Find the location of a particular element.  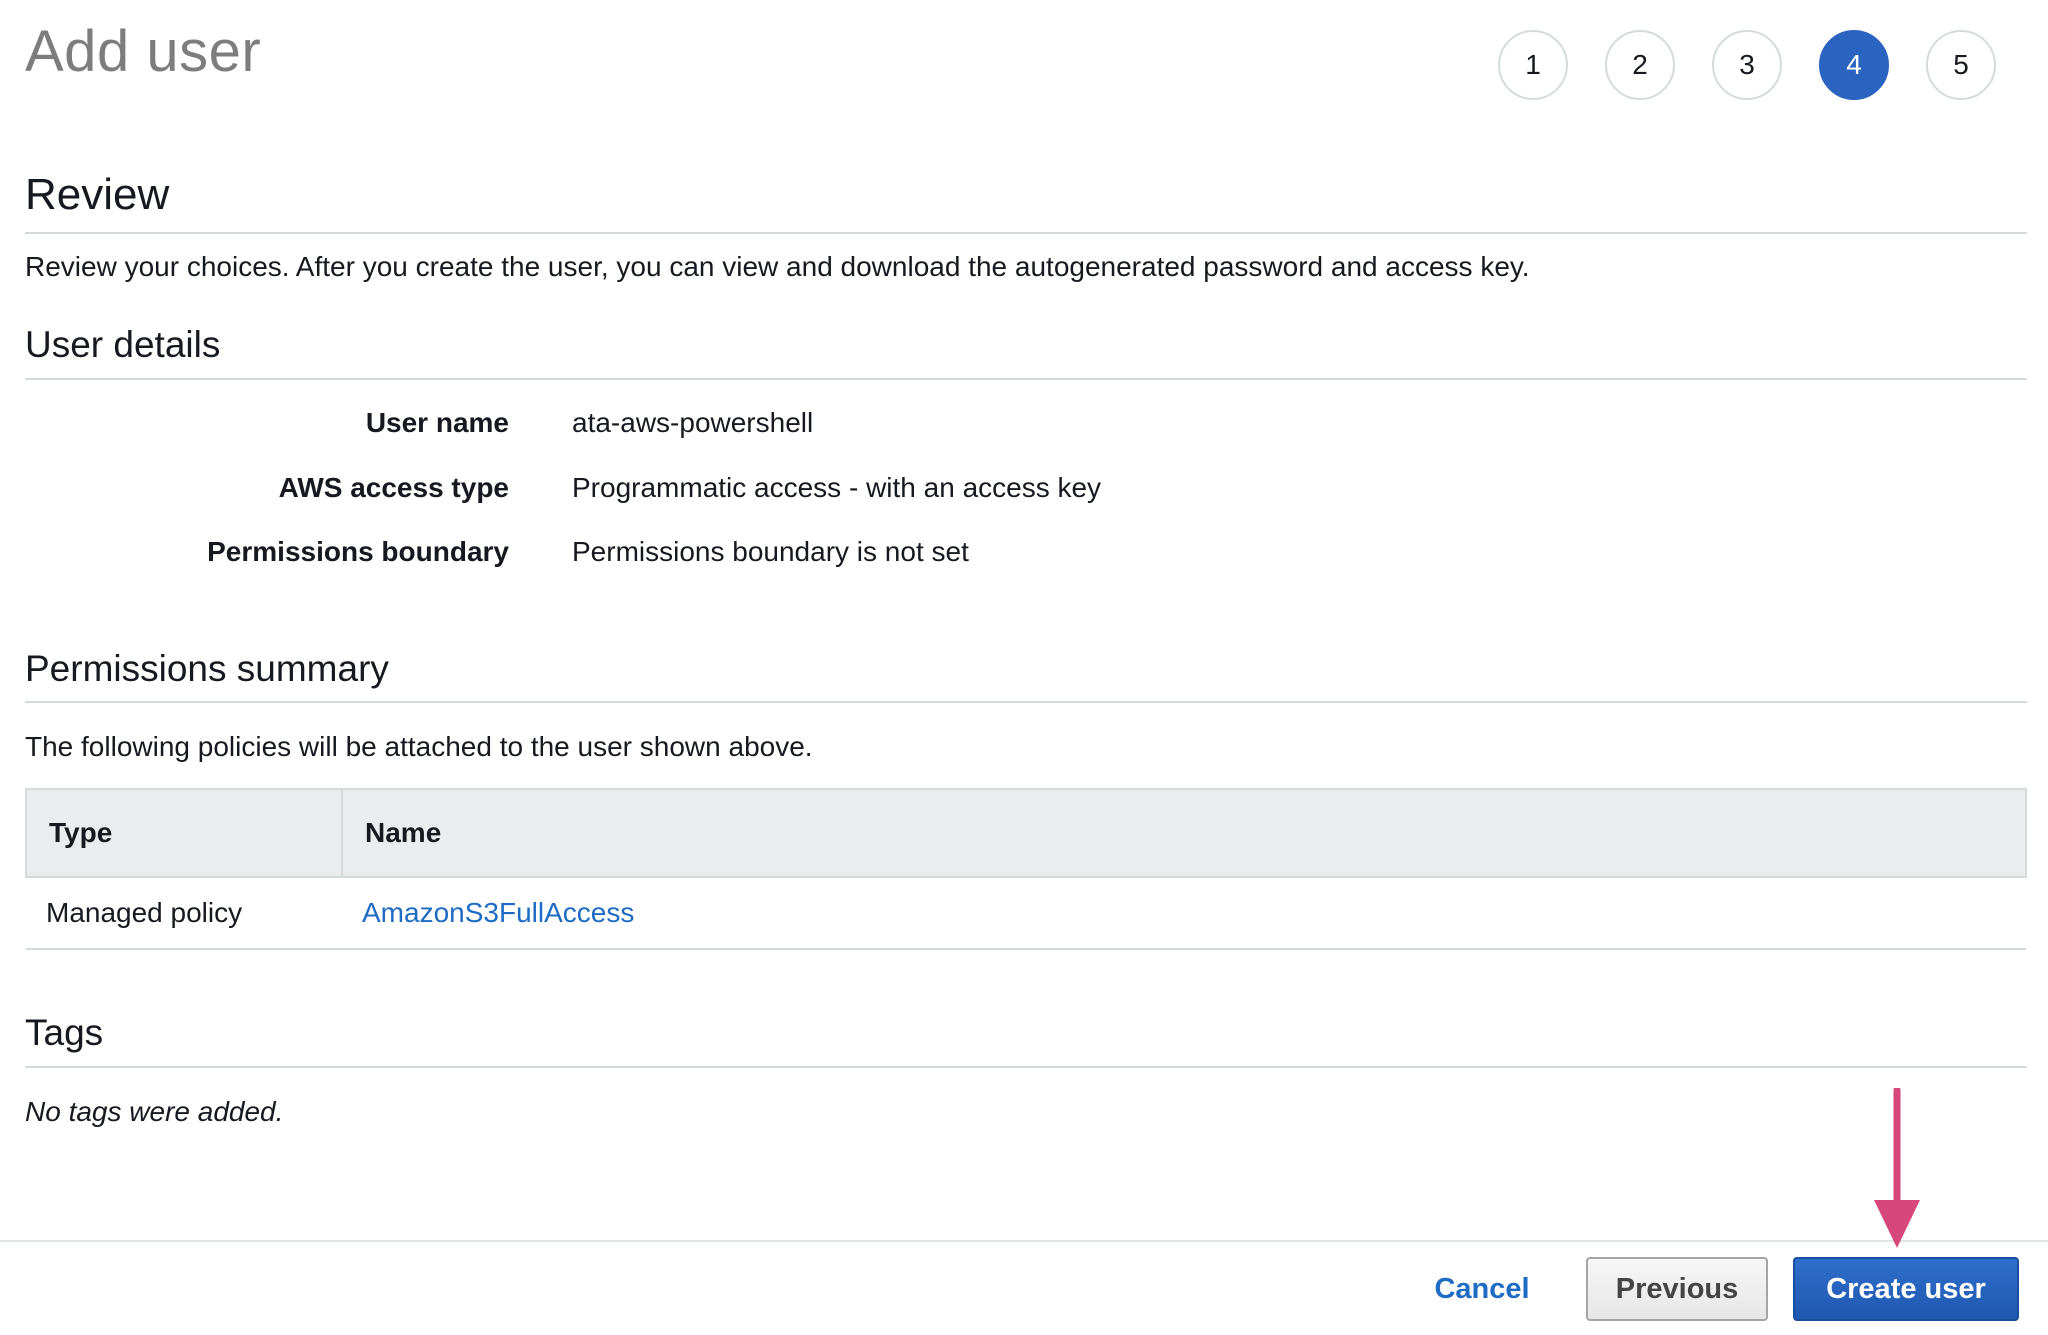

column-header-name: Name is located at coordinates (1184, 833).